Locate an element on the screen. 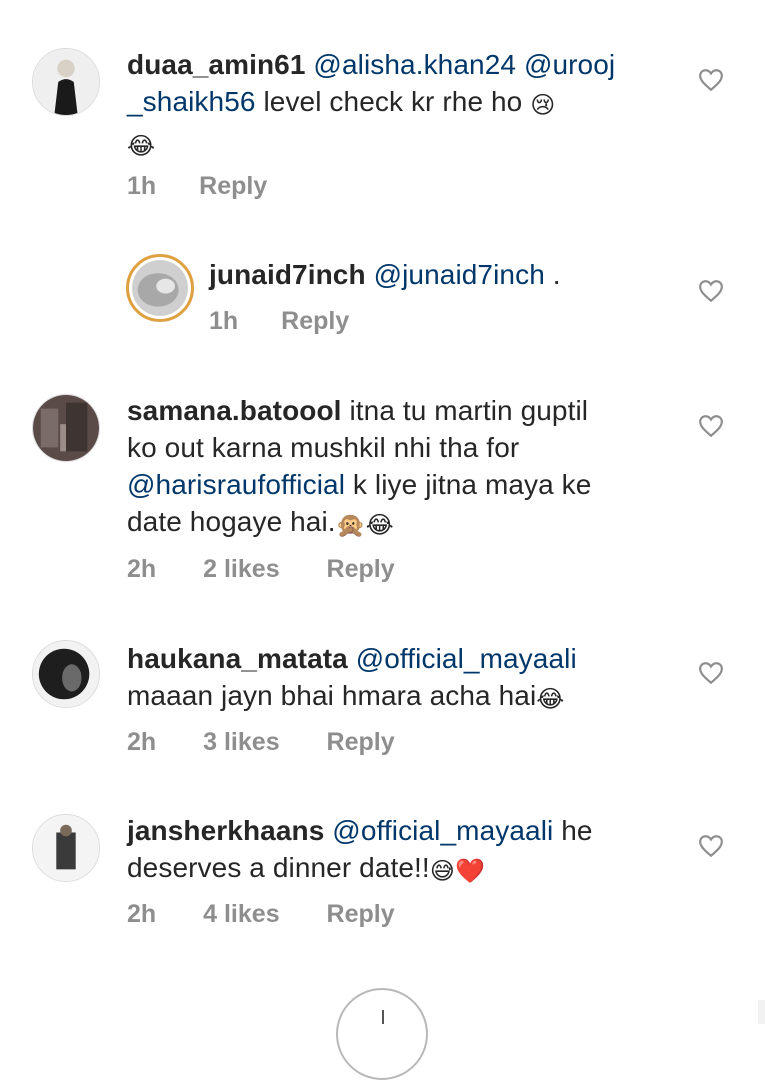 Image resolution: width=765 pixels, height=1080 pixels. comment-text: junaid7inch @junaid7inch . is located at coordinates (449, 274).